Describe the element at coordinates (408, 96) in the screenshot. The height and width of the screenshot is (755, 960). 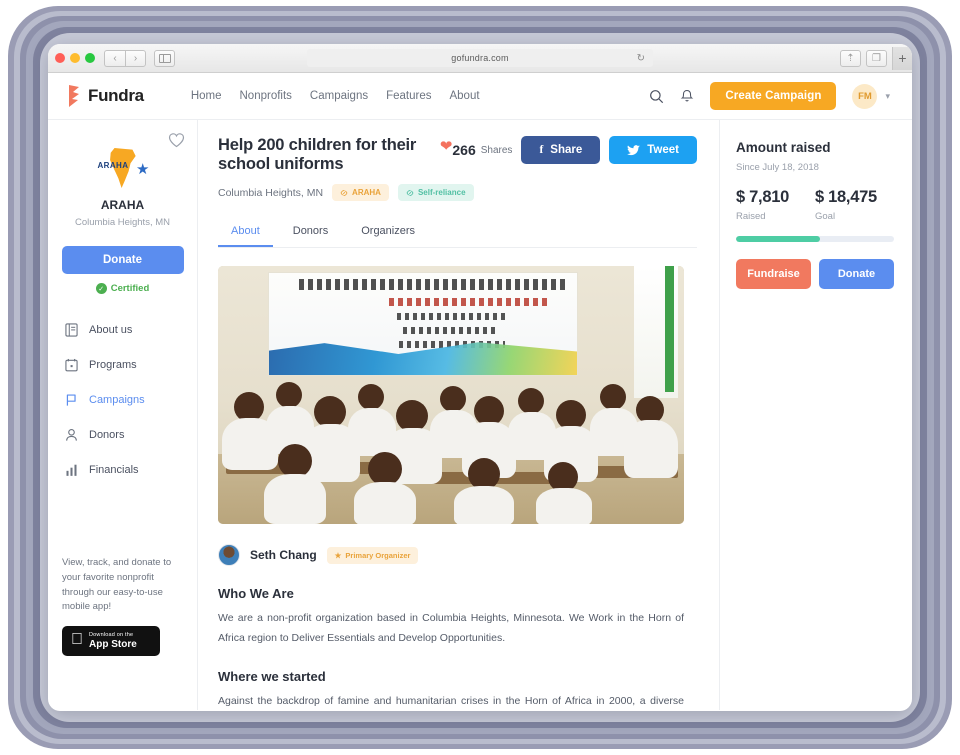
I see `nav-item-features: Features` at that location.